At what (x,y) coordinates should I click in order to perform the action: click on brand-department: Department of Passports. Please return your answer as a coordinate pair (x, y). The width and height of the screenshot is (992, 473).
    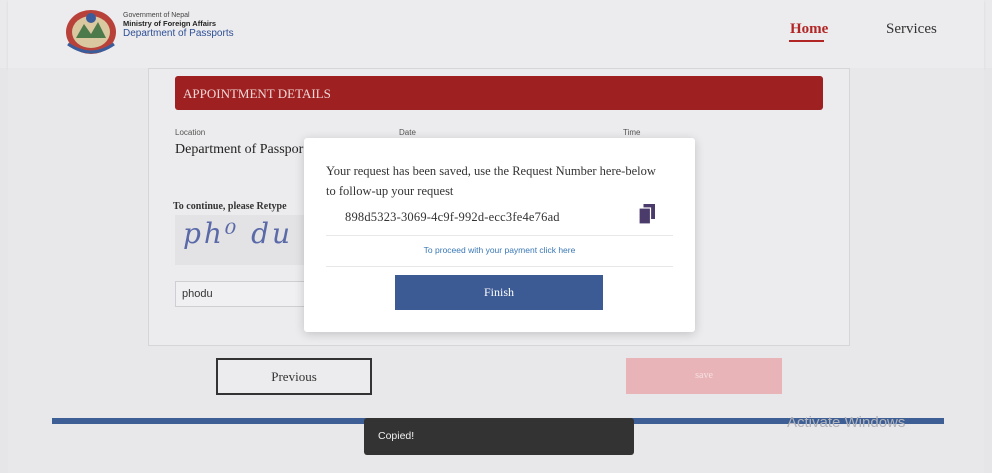
    Looking at the image, I should click on (178, 33).